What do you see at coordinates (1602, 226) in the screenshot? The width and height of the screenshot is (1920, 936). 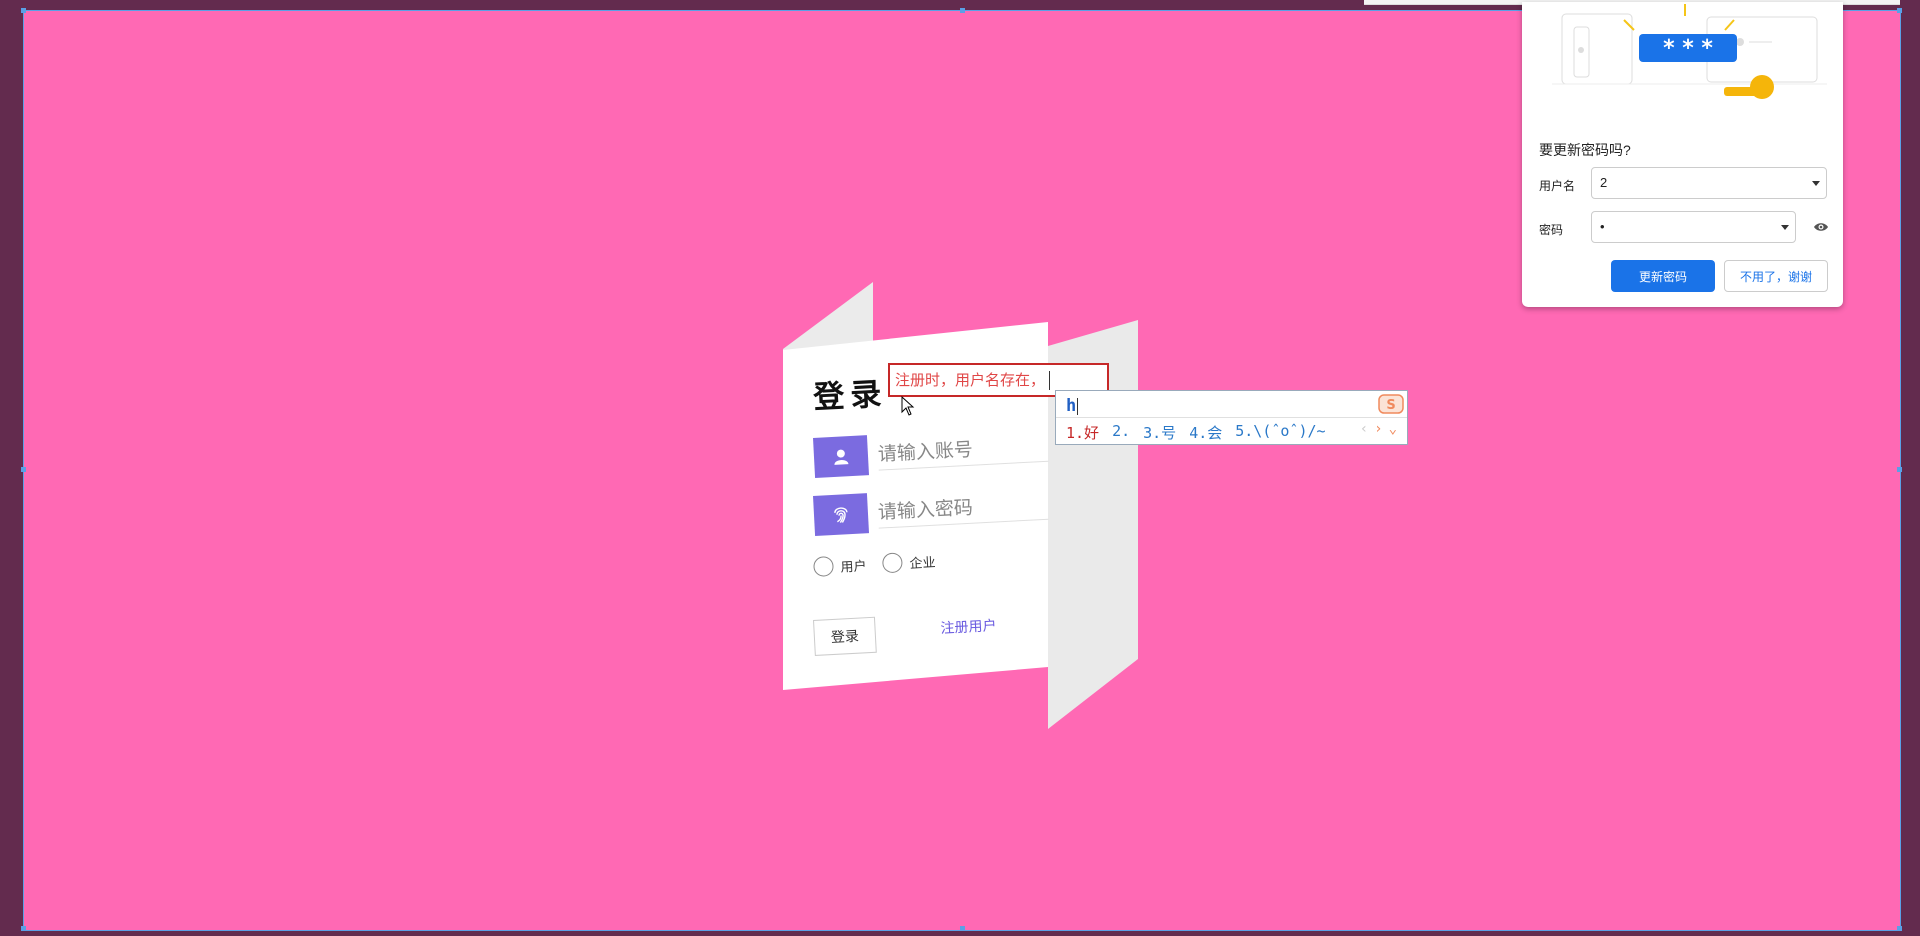 I see `password-value: •` at bounding box center [1602, 226].